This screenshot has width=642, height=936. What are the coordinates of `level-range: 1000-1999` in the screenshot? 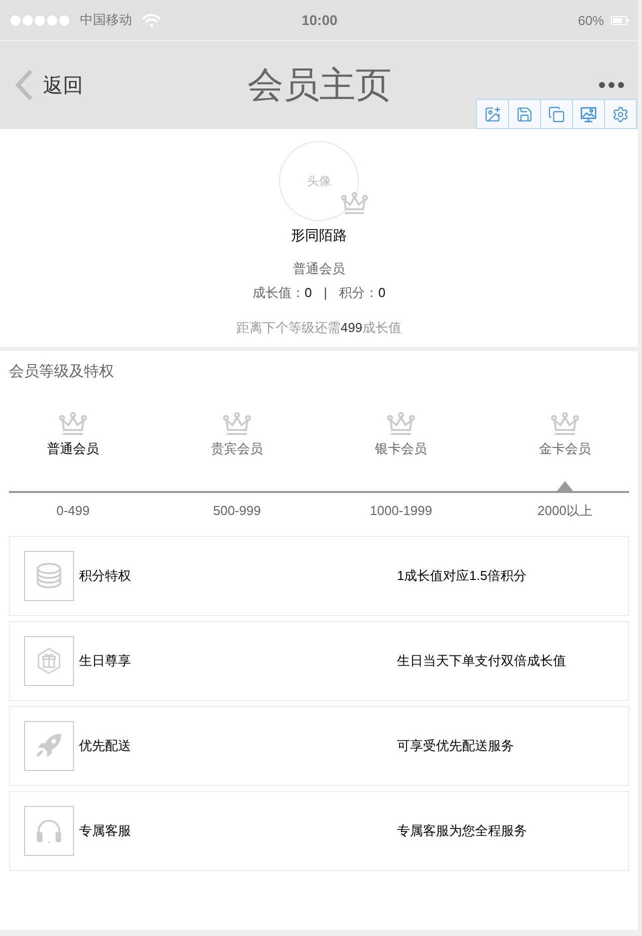 It's located at (401, 511).